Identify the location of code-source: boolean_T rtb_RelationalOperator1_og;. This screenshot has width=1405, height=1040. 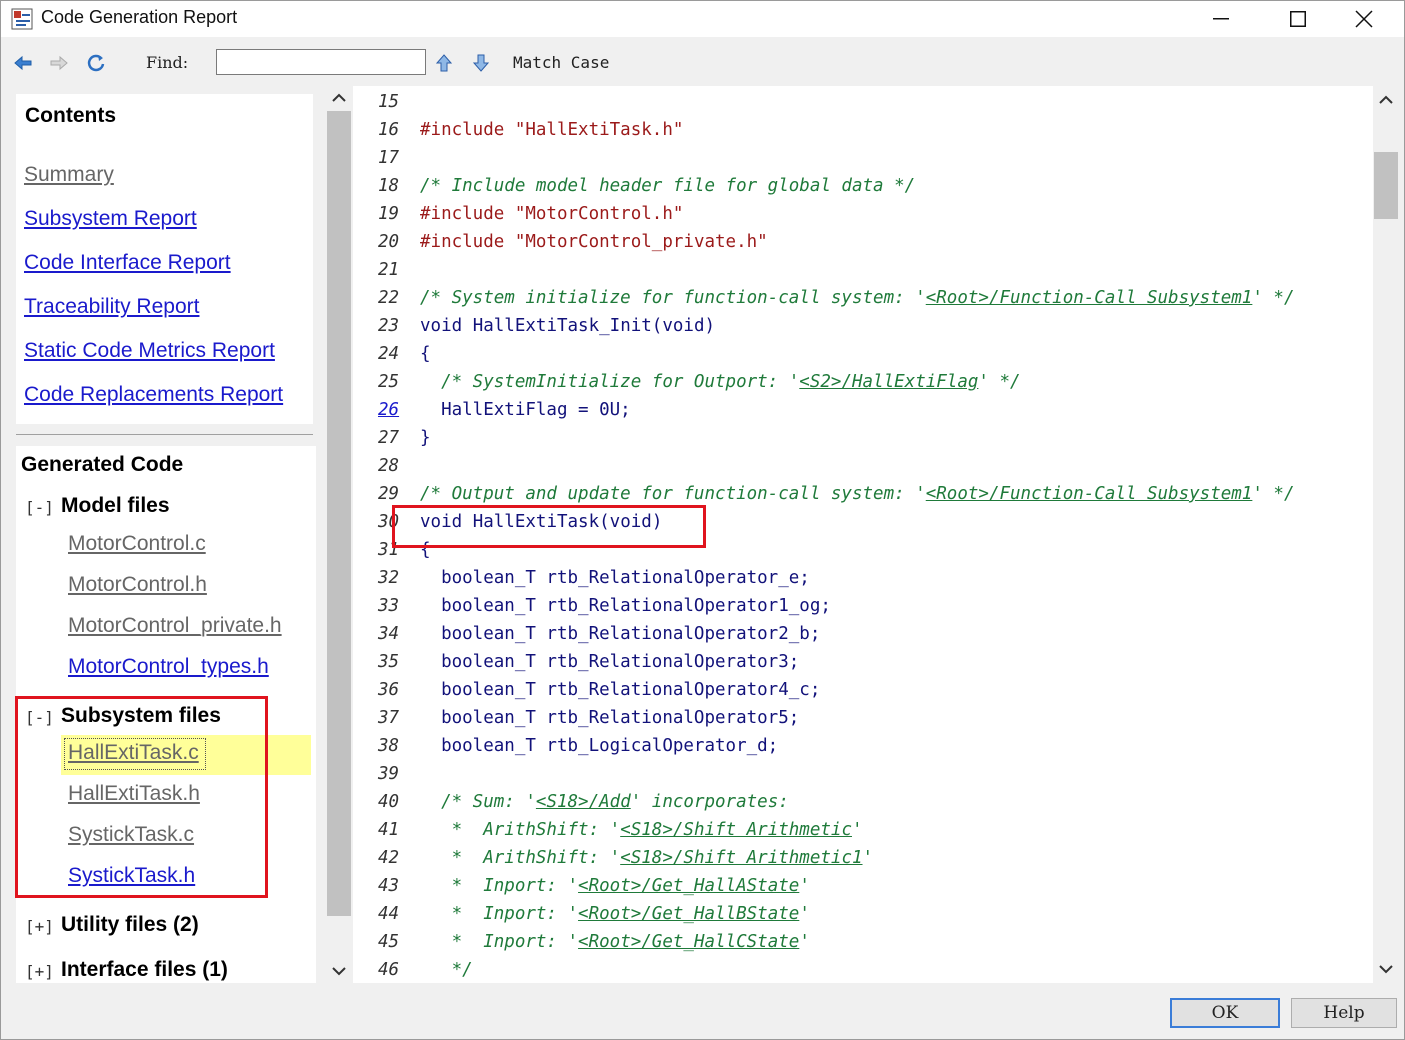
(625, 606).